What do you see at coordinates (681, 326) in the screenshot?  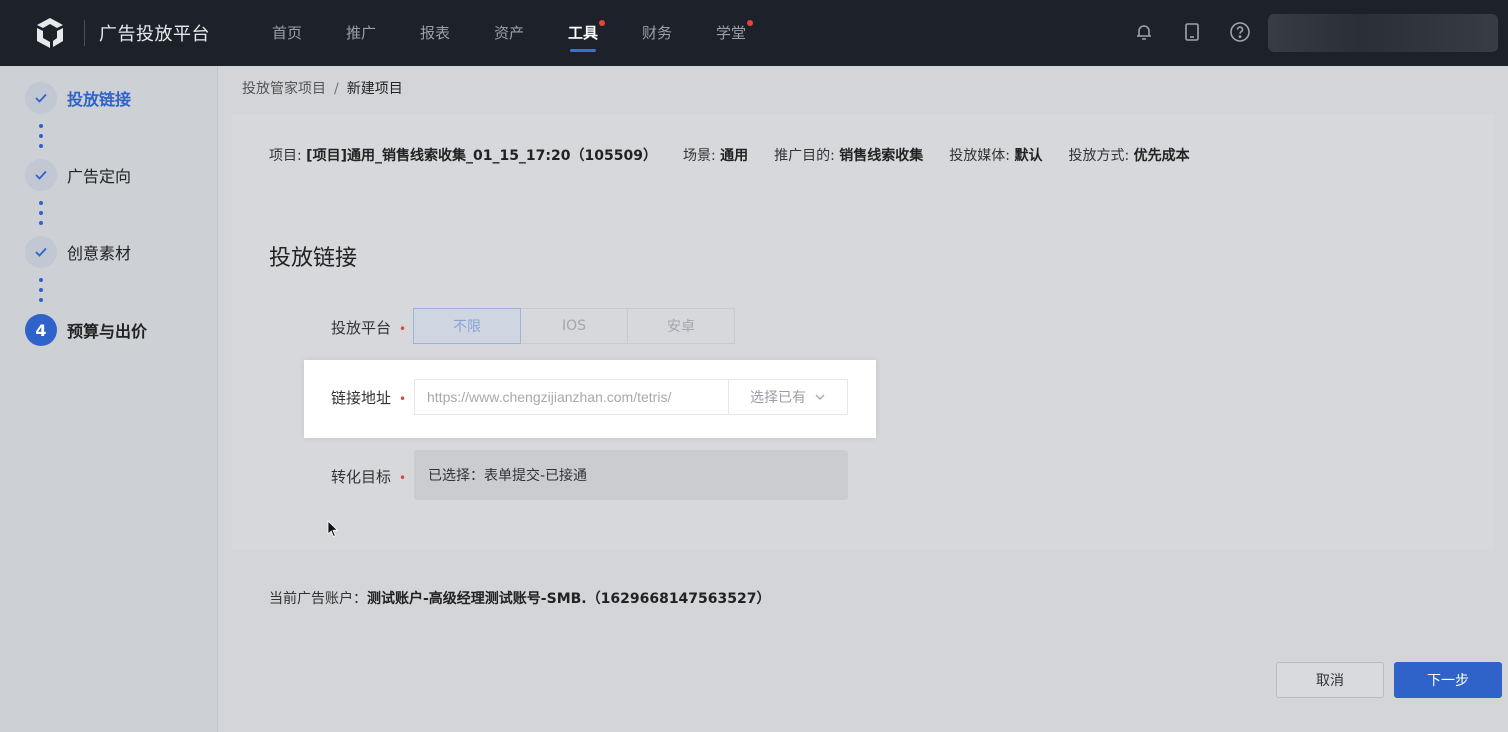 I see `platform-option-android: 安卓` at bounding box center [681, 326].